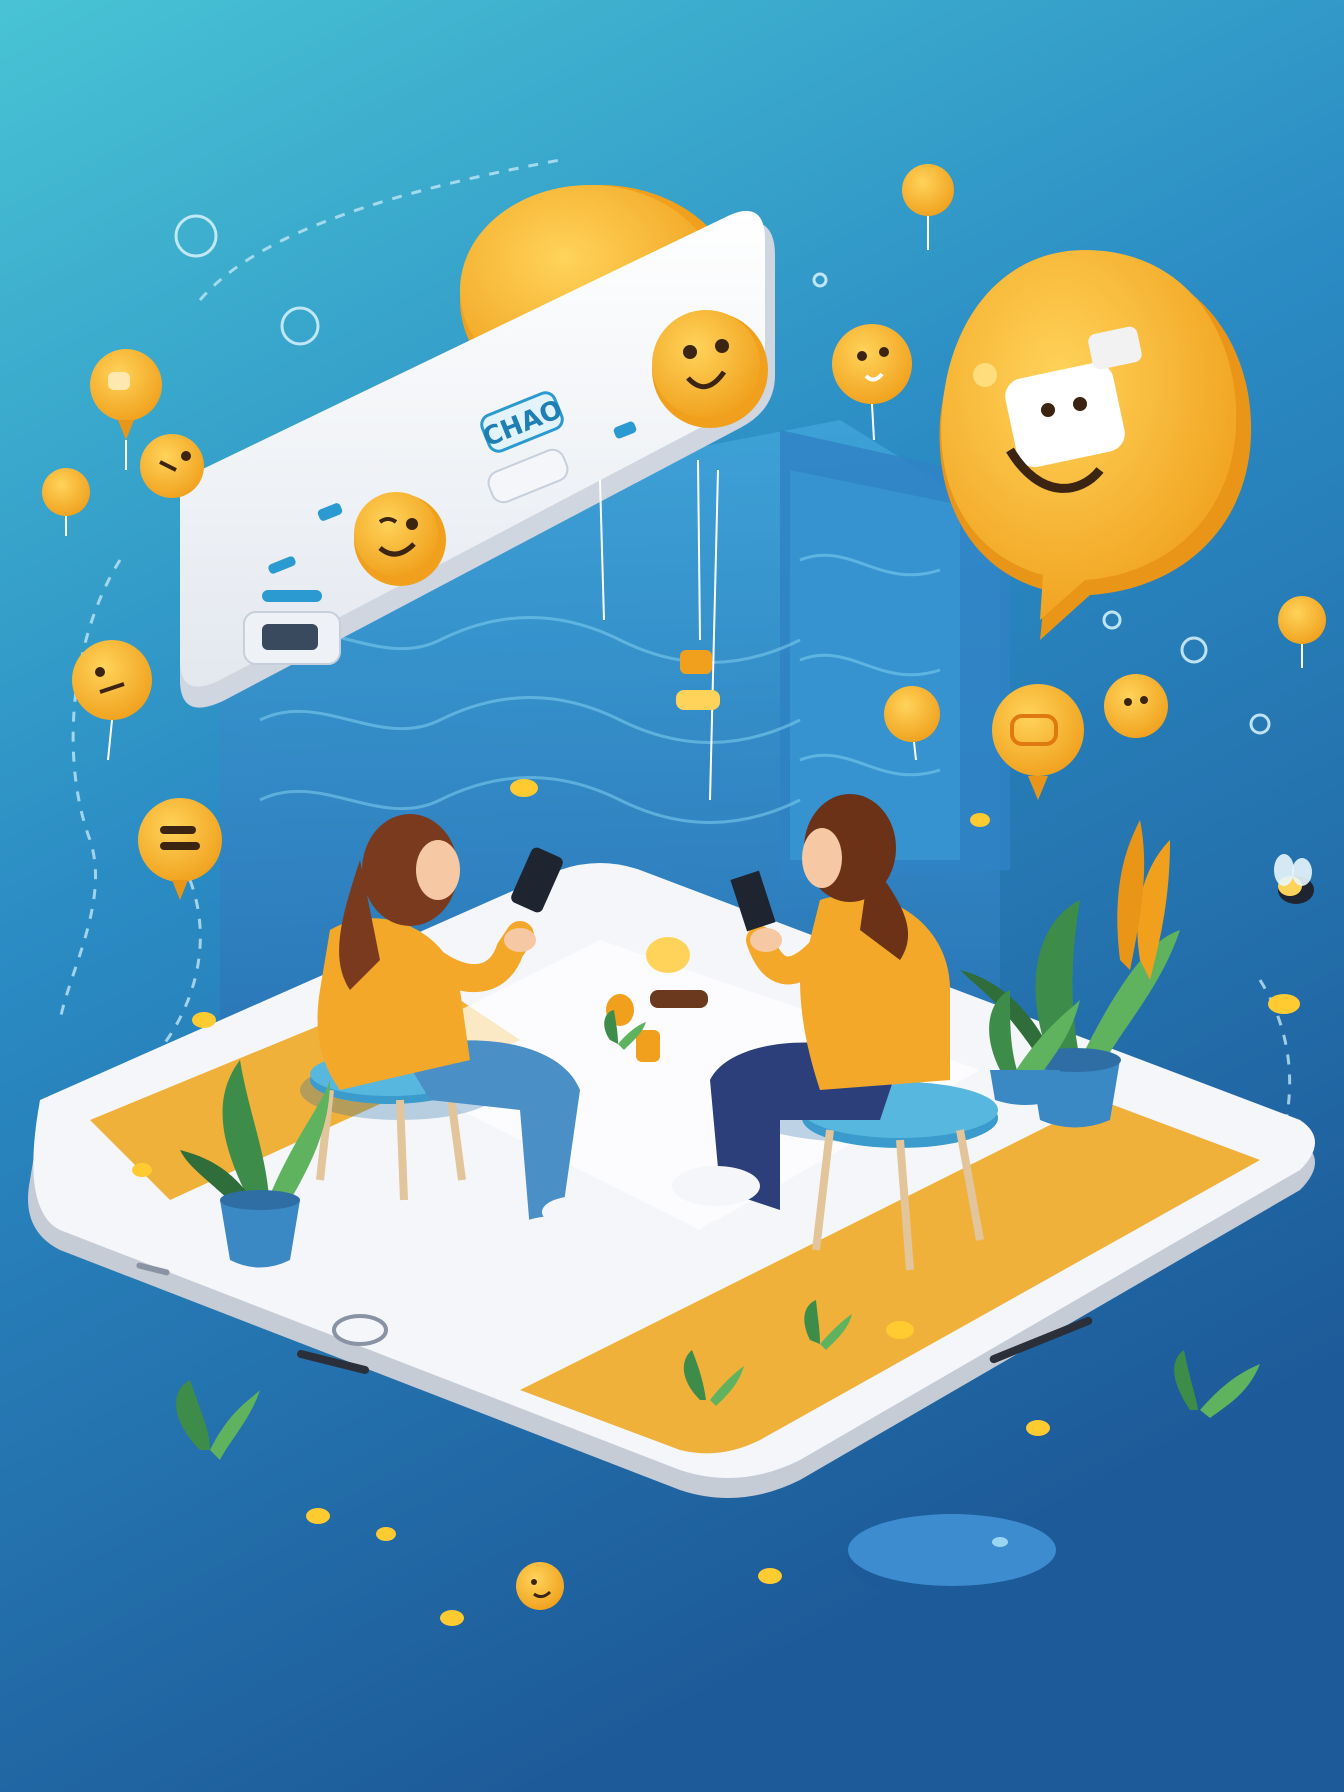 This screenshot has width=1344, height=1792. Describe the element at coordinates (290, 637) in the screenshot. I see `panel-widget-screen` at that location.